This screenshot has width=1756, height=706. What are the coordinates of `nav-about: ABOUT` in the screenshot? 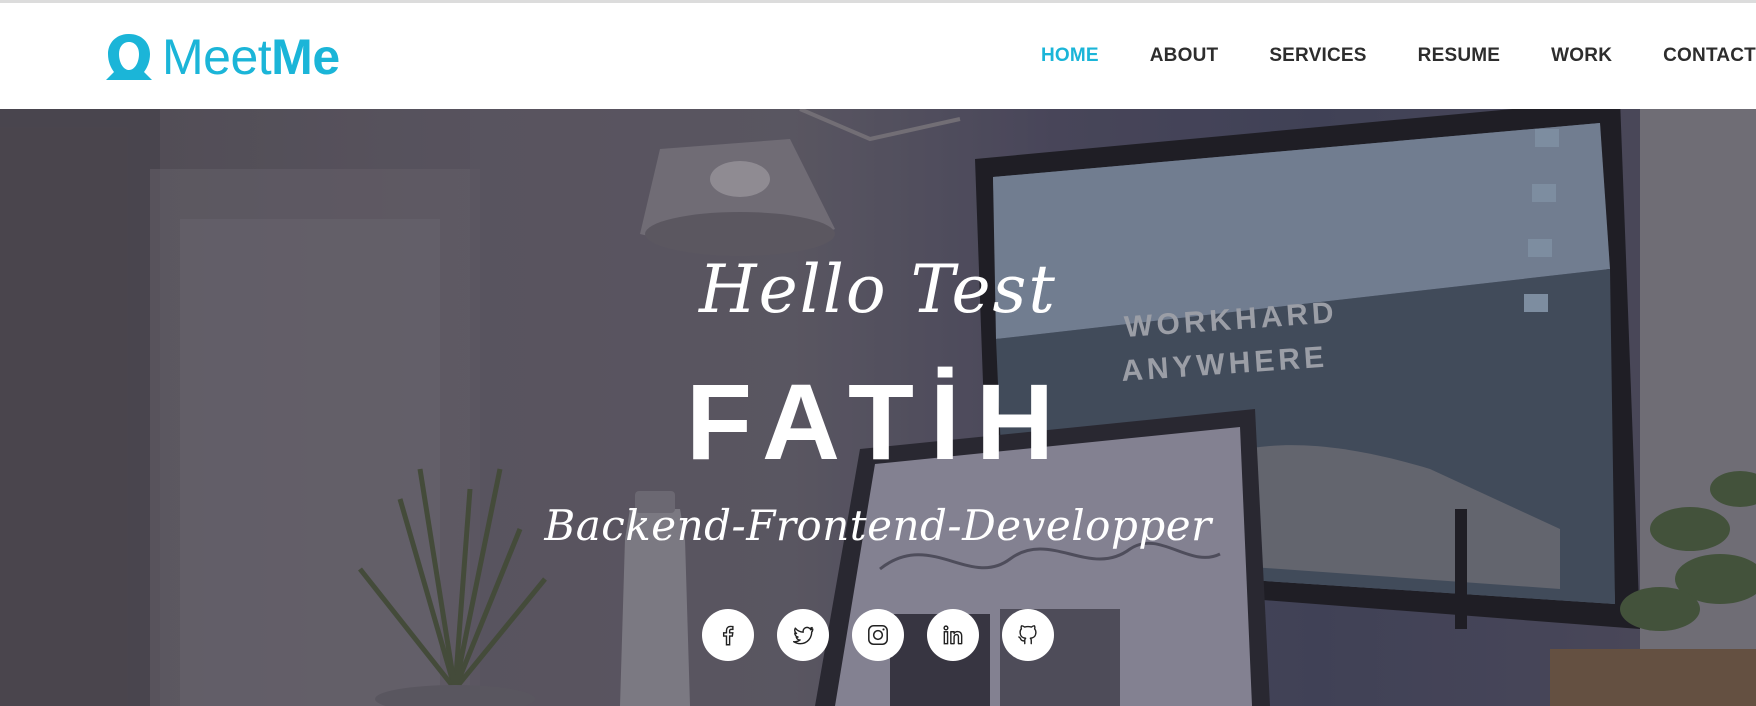 It's located at (1184, 56).